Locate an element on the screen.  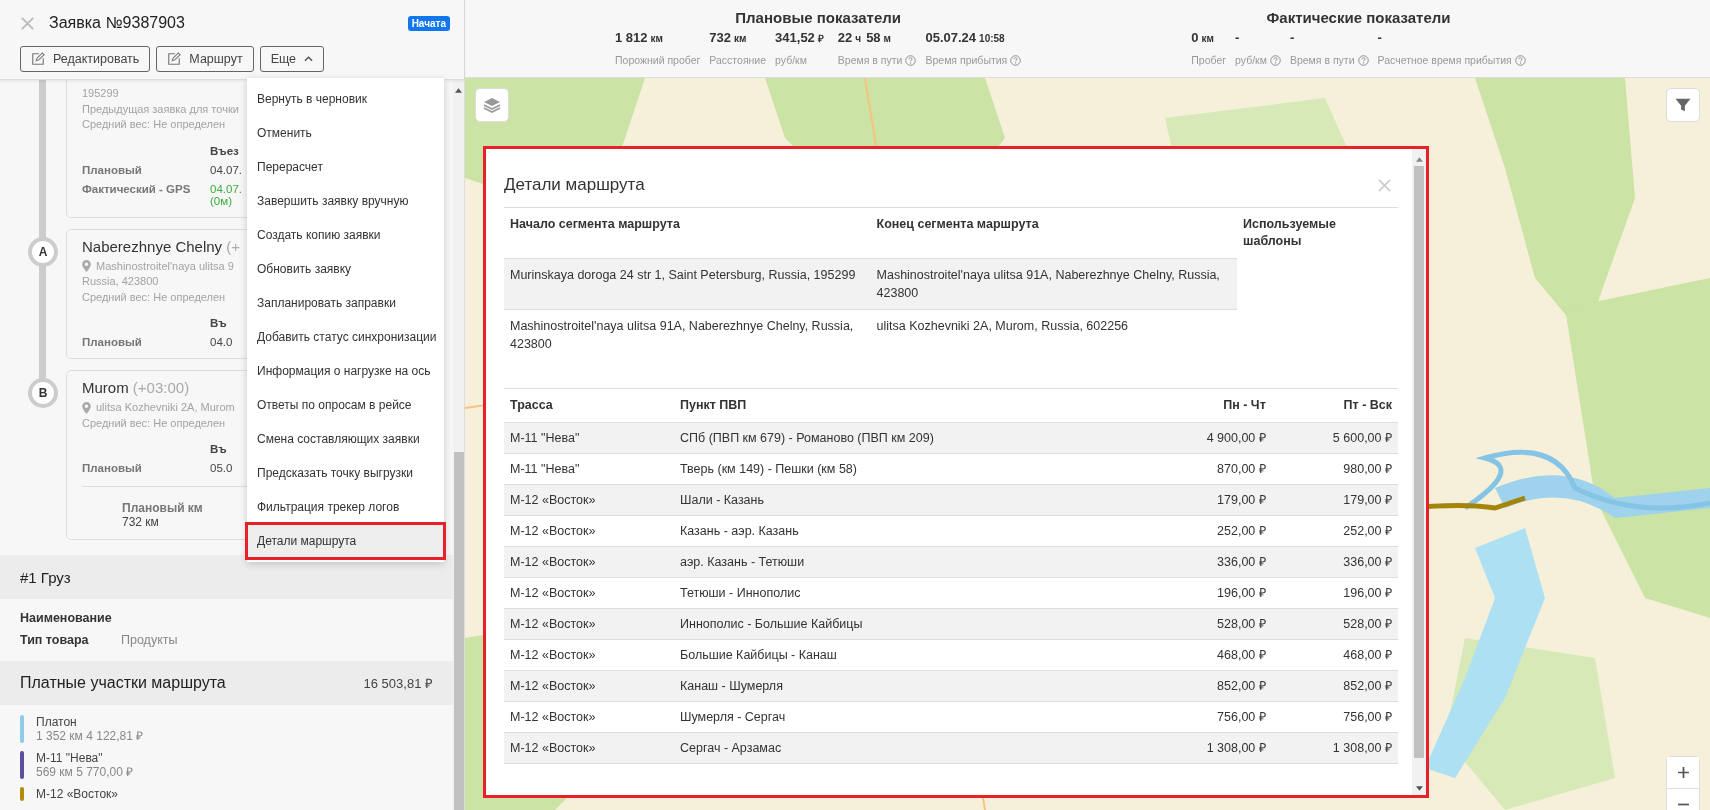
column-header: Пункт ПВП is located at coordinates (910, 405).